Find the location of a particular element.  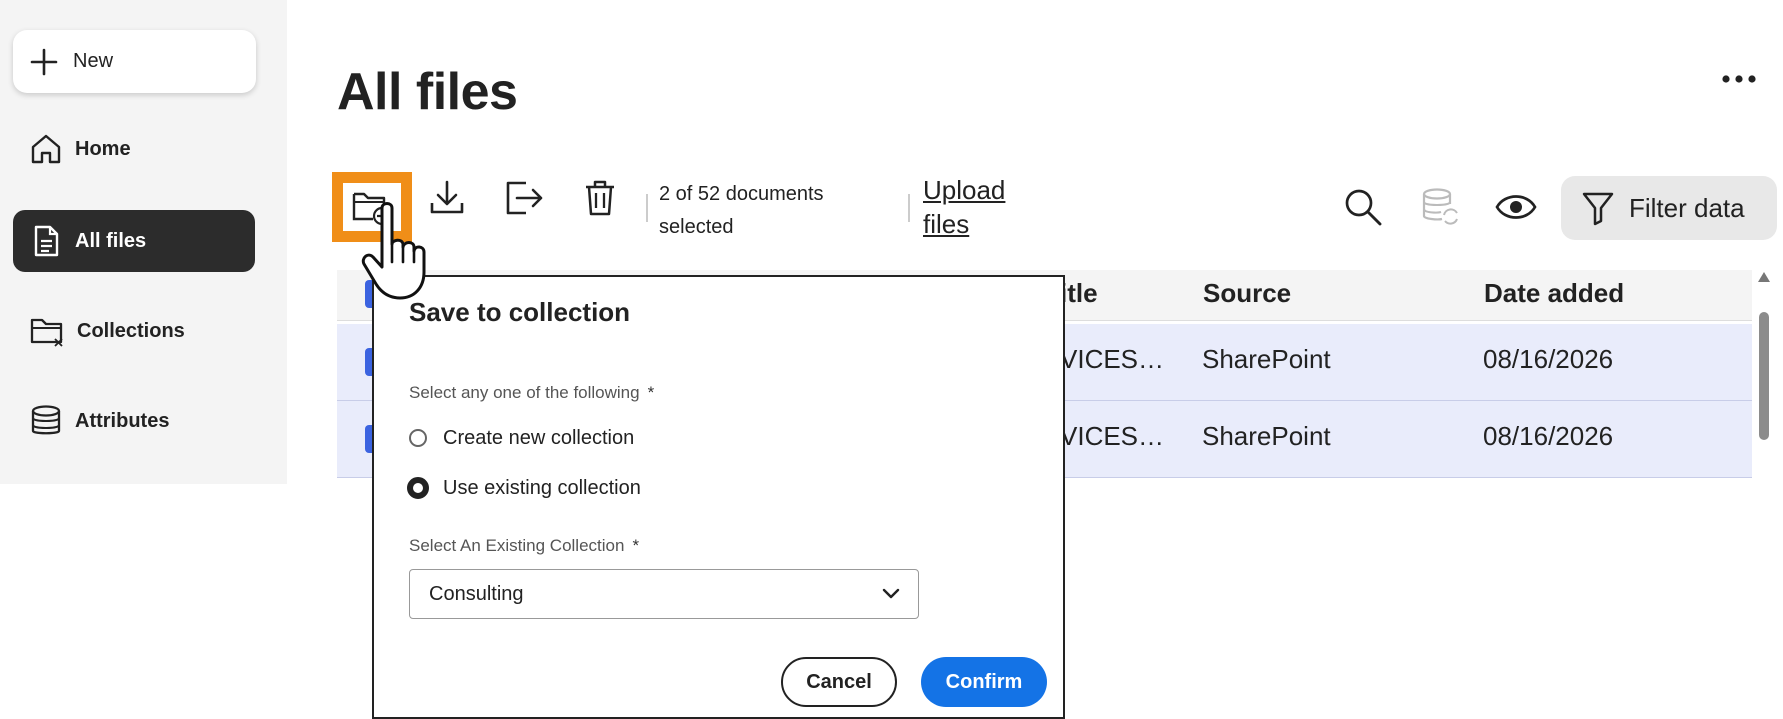

folder-icon is located at coordinates (46, 332).